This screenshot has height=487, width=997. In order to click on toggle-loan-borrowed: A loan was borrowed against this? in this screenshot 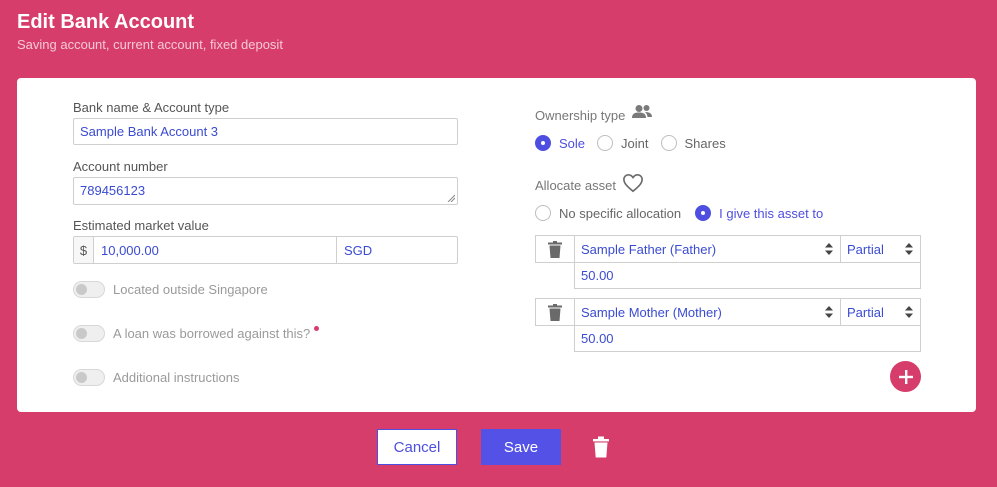, I will do `click(196, 333)`.